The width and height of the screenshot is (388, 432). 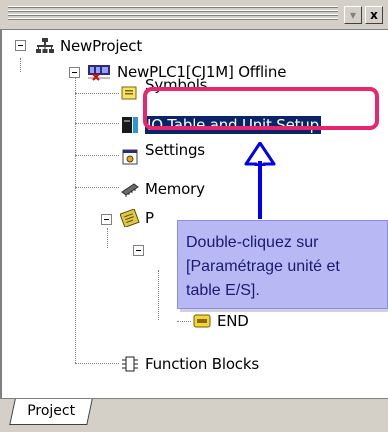 I want to click on tree-item-project: NewProject, so click(x=88, y=46).